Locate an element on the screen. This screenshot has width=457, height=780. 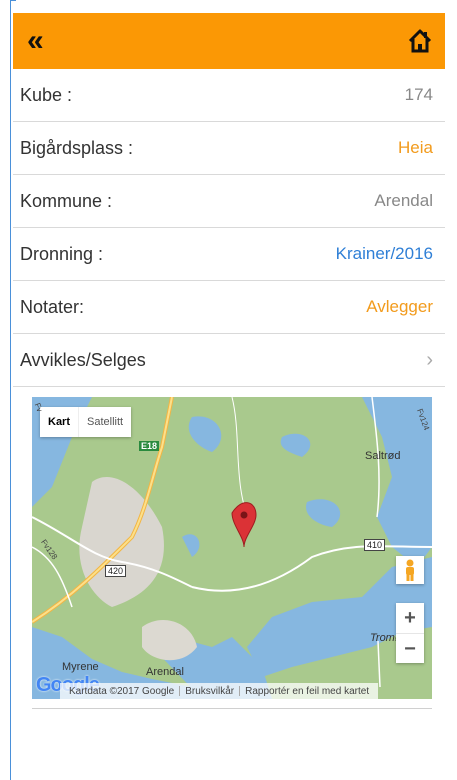
map-type-kart-button: Kart is located at coordinates (59, 422).